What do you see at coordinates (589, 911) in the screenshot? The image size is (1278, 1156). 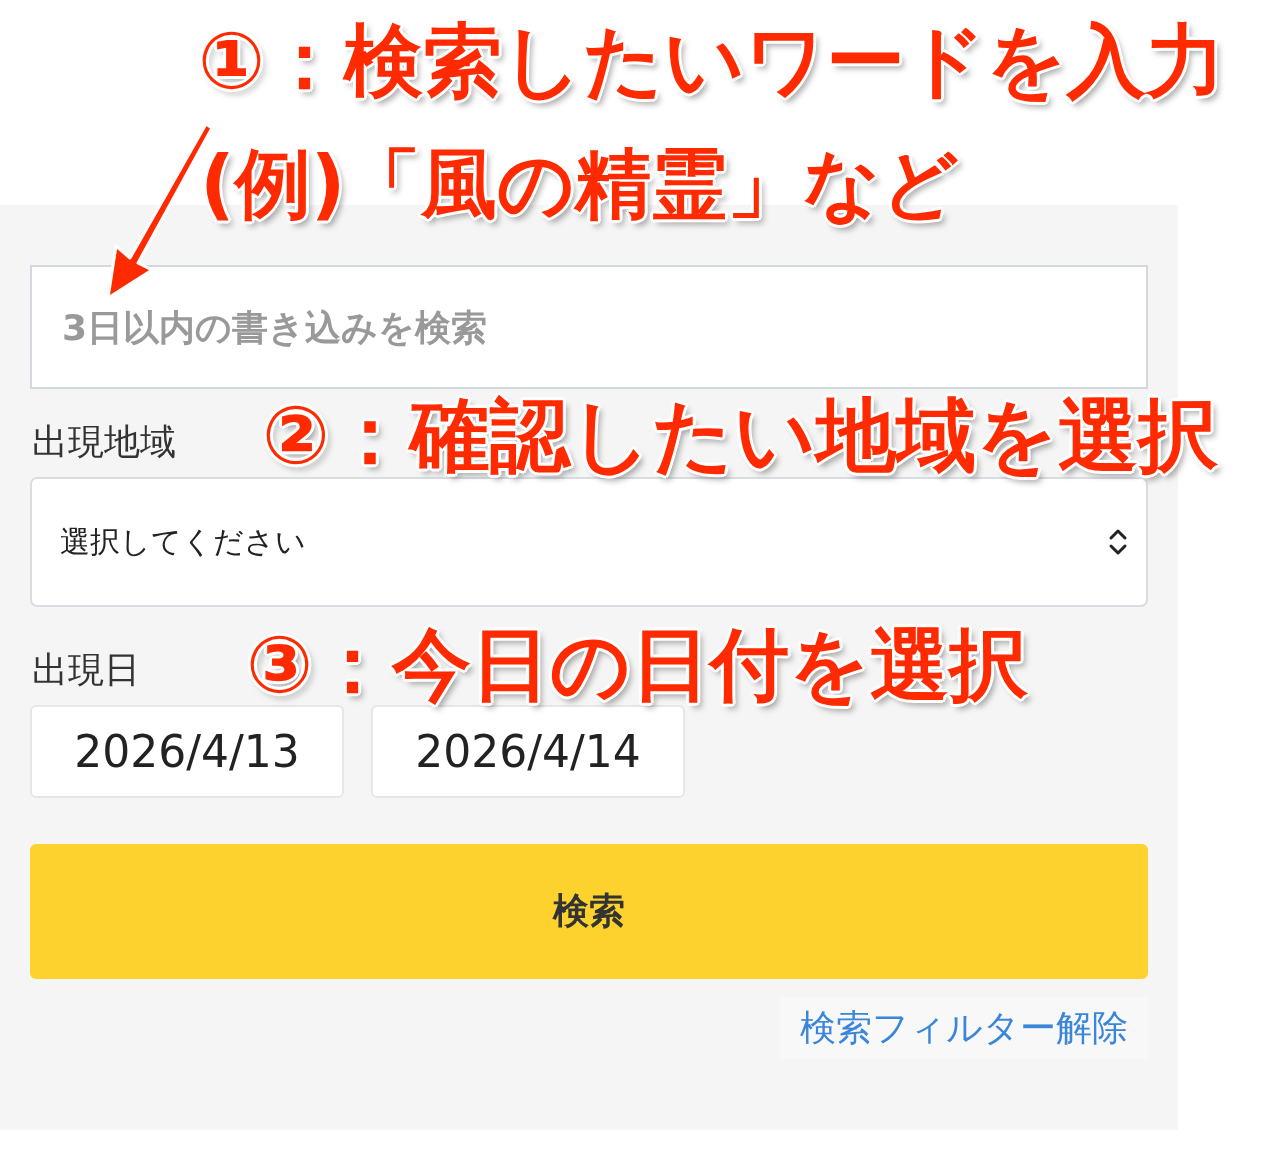 I see `search-button: 検索` at bounding box center [589, 911].